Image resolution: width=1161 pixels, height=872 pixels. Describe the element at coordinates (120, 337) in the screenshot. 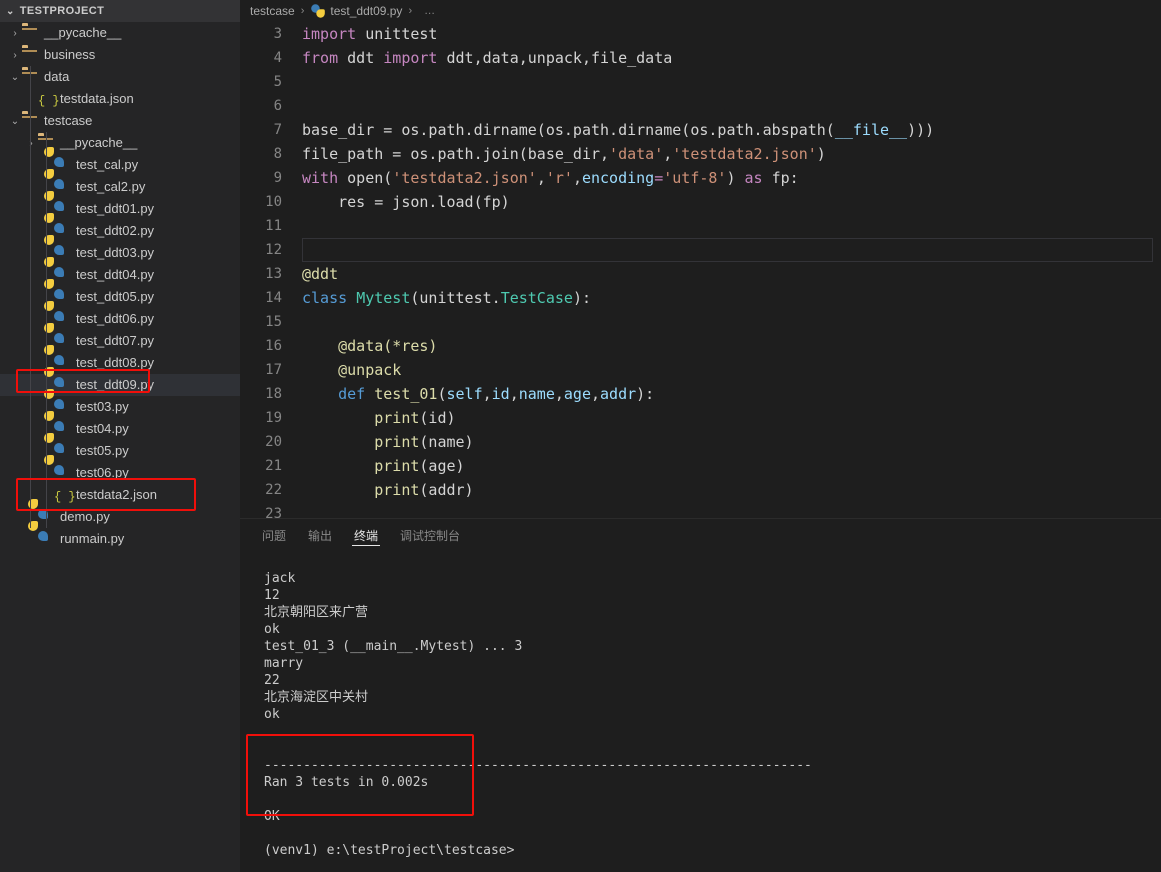

I see `tree-item-test-ddt07-py: test_ddt07.py` at that location.